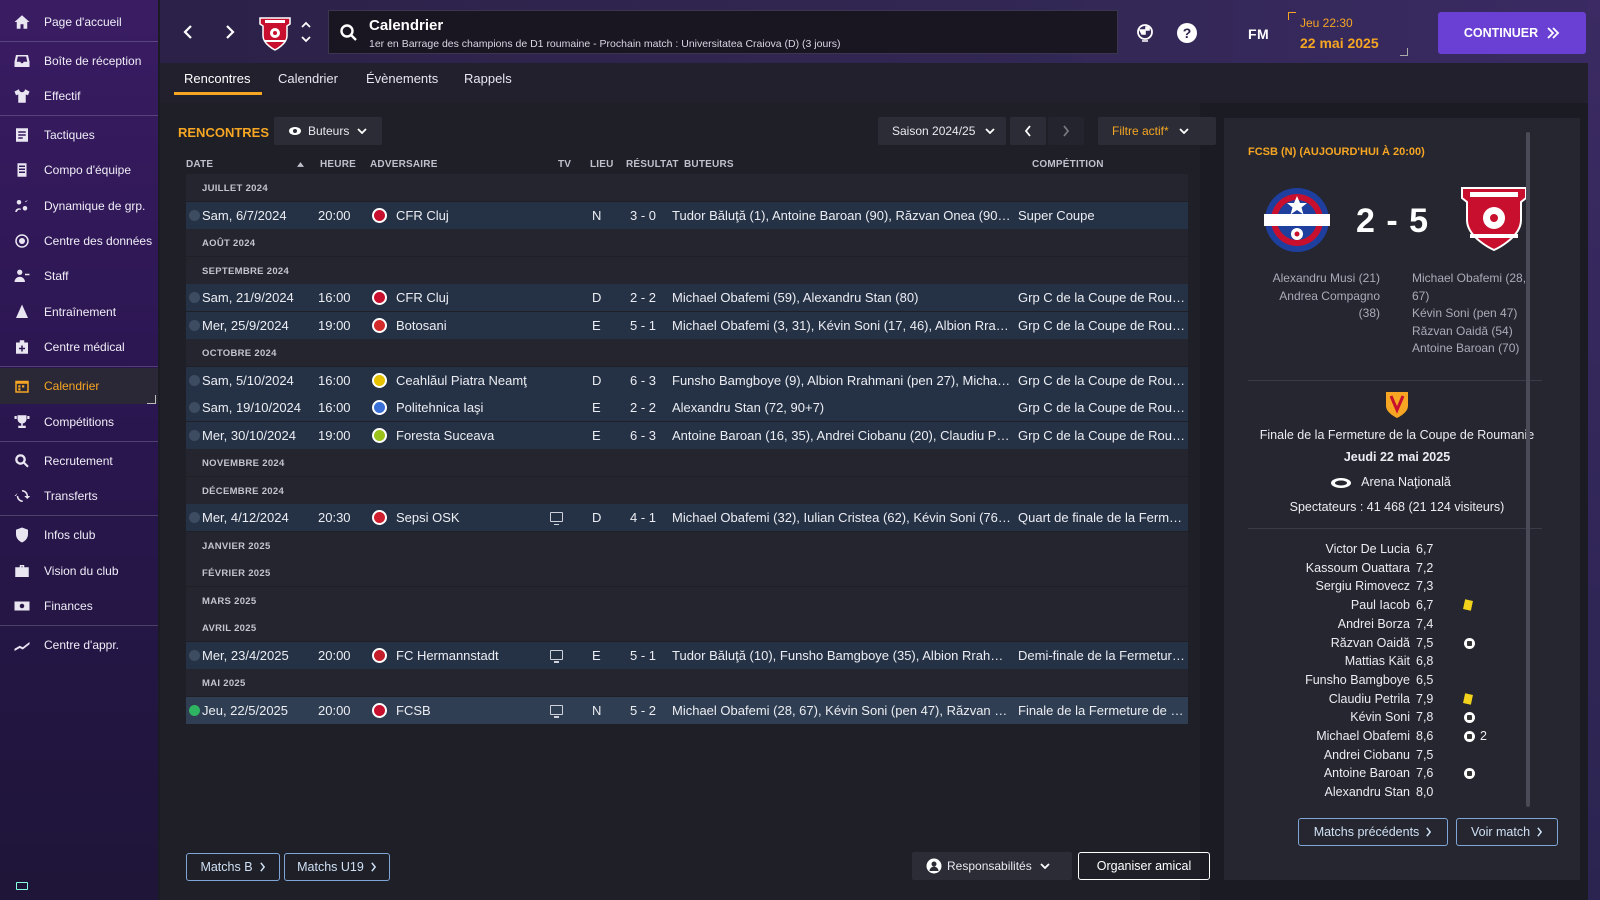  Describe the element at coordinates (709, 164) in the screenshot. I see `column-header-scorers: BUTEURS` at that location.